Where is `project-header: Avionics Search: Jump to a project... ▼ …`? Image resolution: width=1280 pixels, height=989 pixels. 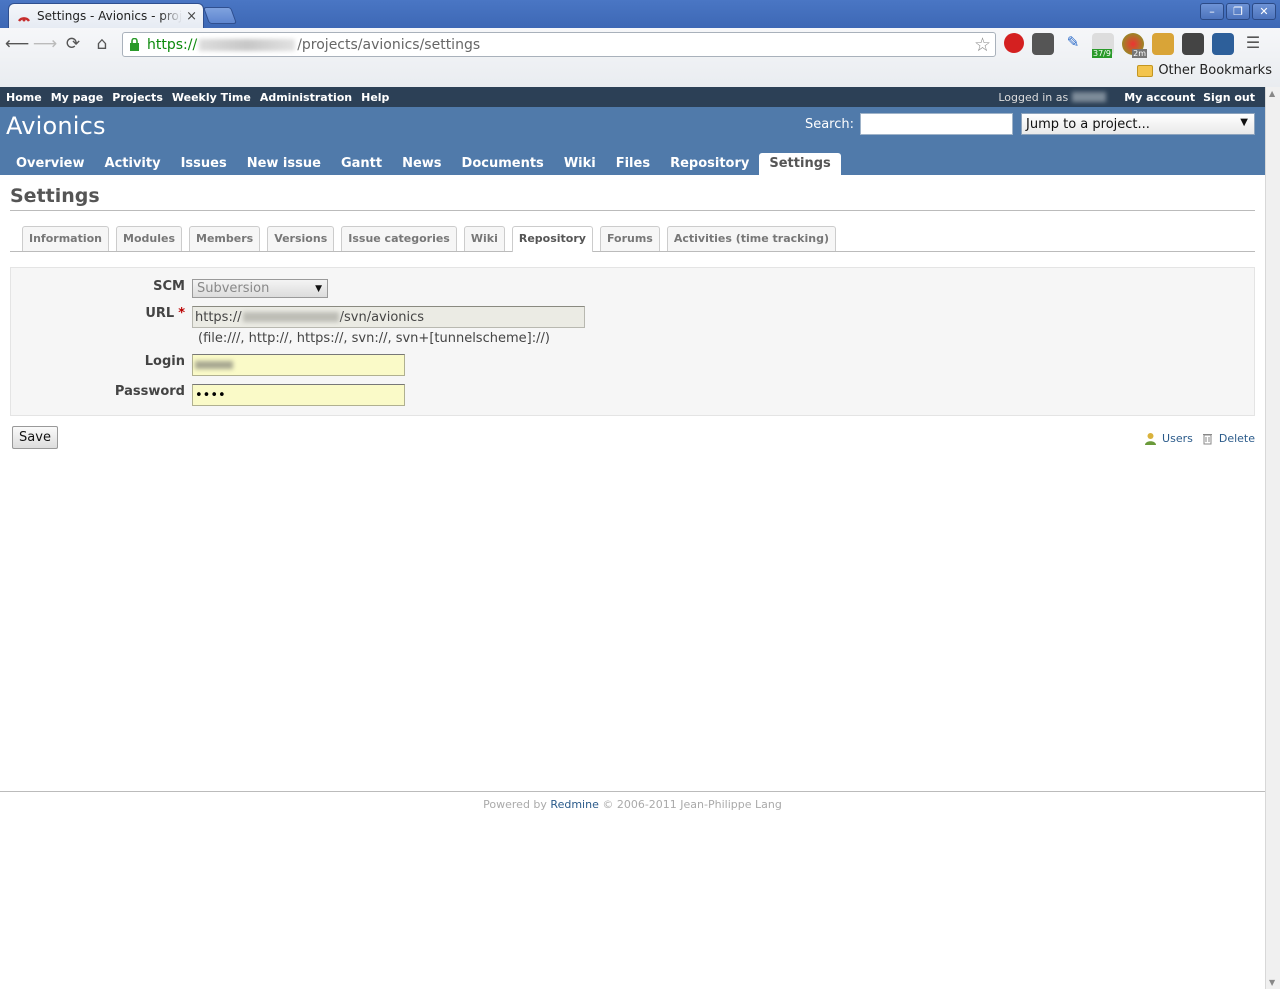
project-header: Avionics Search: Jump to a project... ▼ … is located at coordinates (632, 141).